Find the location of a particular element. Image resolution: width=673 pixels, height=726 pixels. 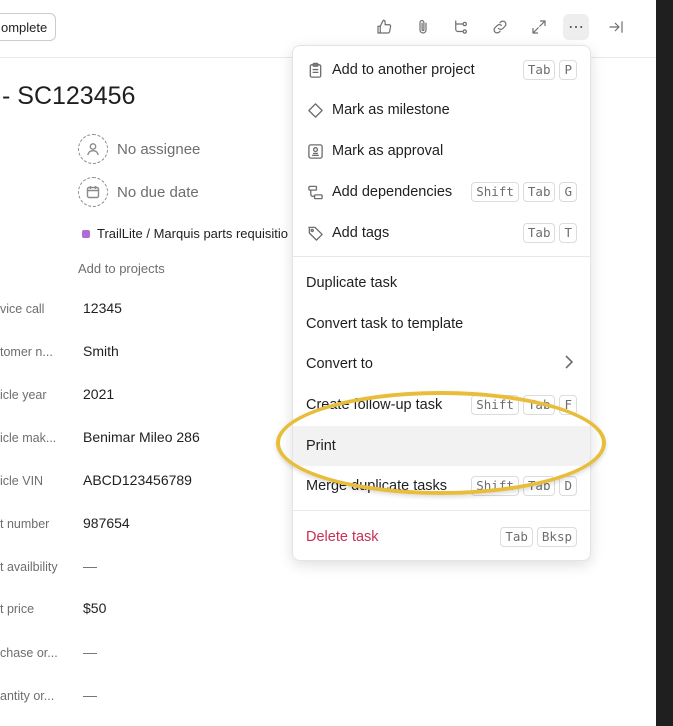

menu-item-mark-milestone: Mark as milestone is located at coordinates (441, 110).